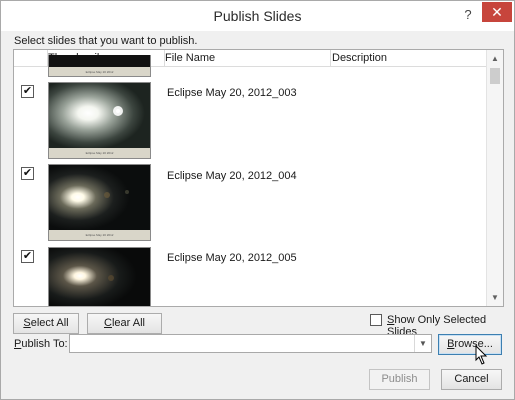  What do you see at coordinates (330, 58) in the screenshot?
I see `column-separator` at bounding box center [330, 58].